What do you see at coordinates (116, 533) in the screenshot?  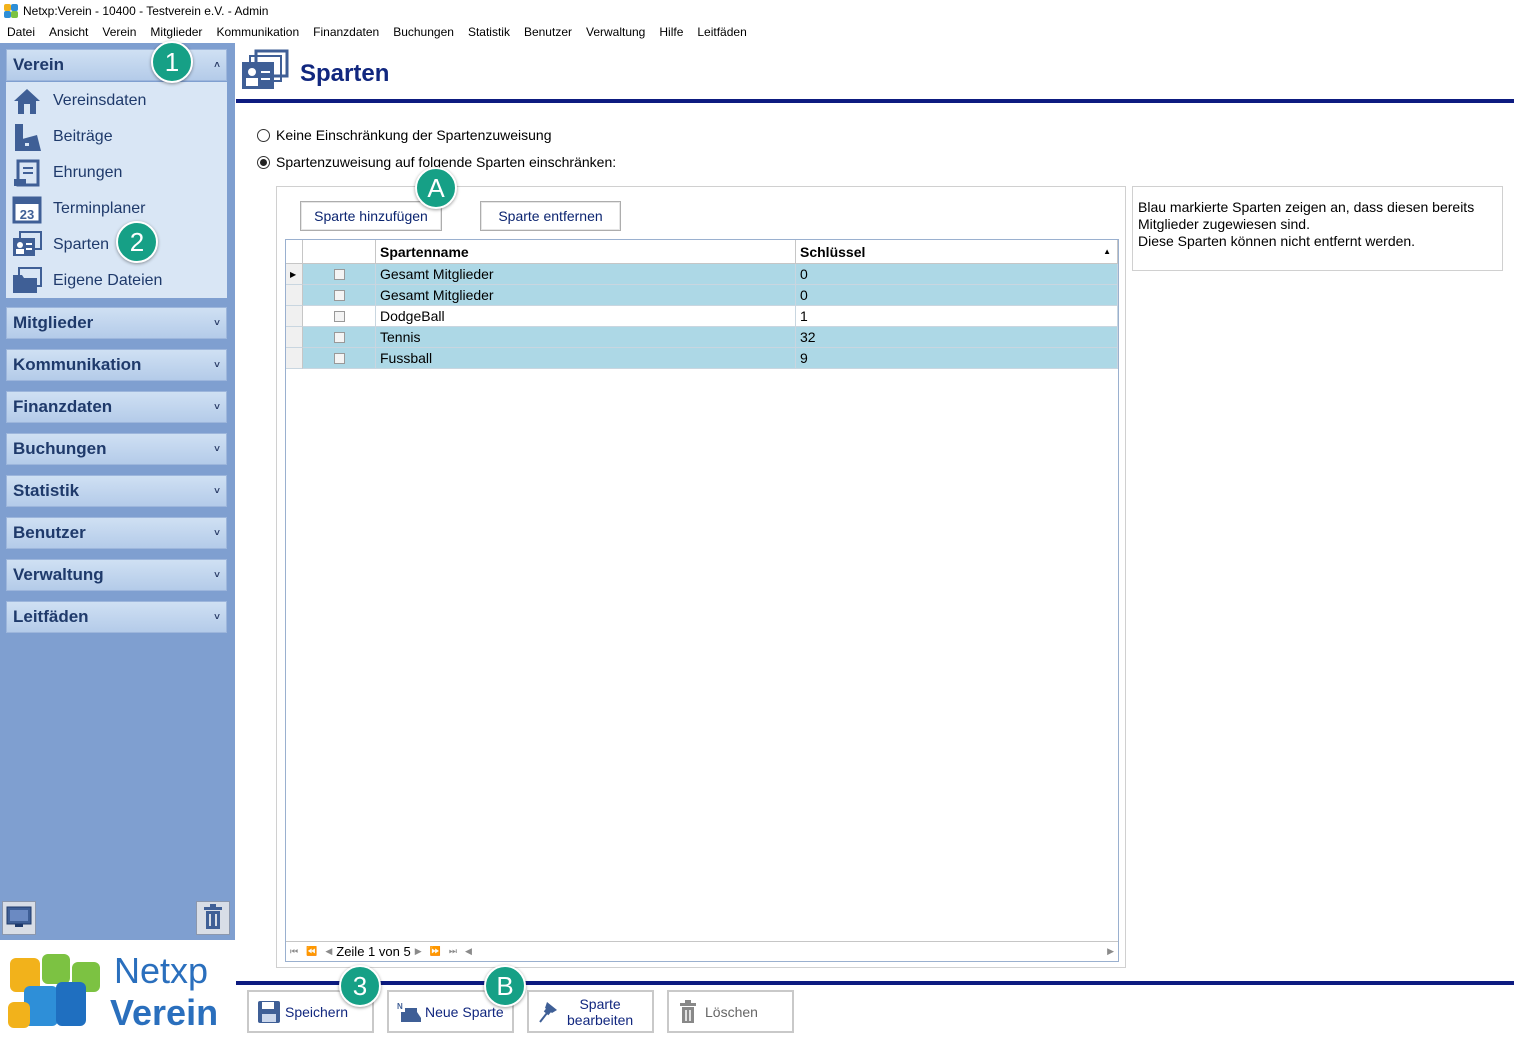 I see `sidebar-group-benutzer: Benutzer ˅` at bounding box center [116, 533].